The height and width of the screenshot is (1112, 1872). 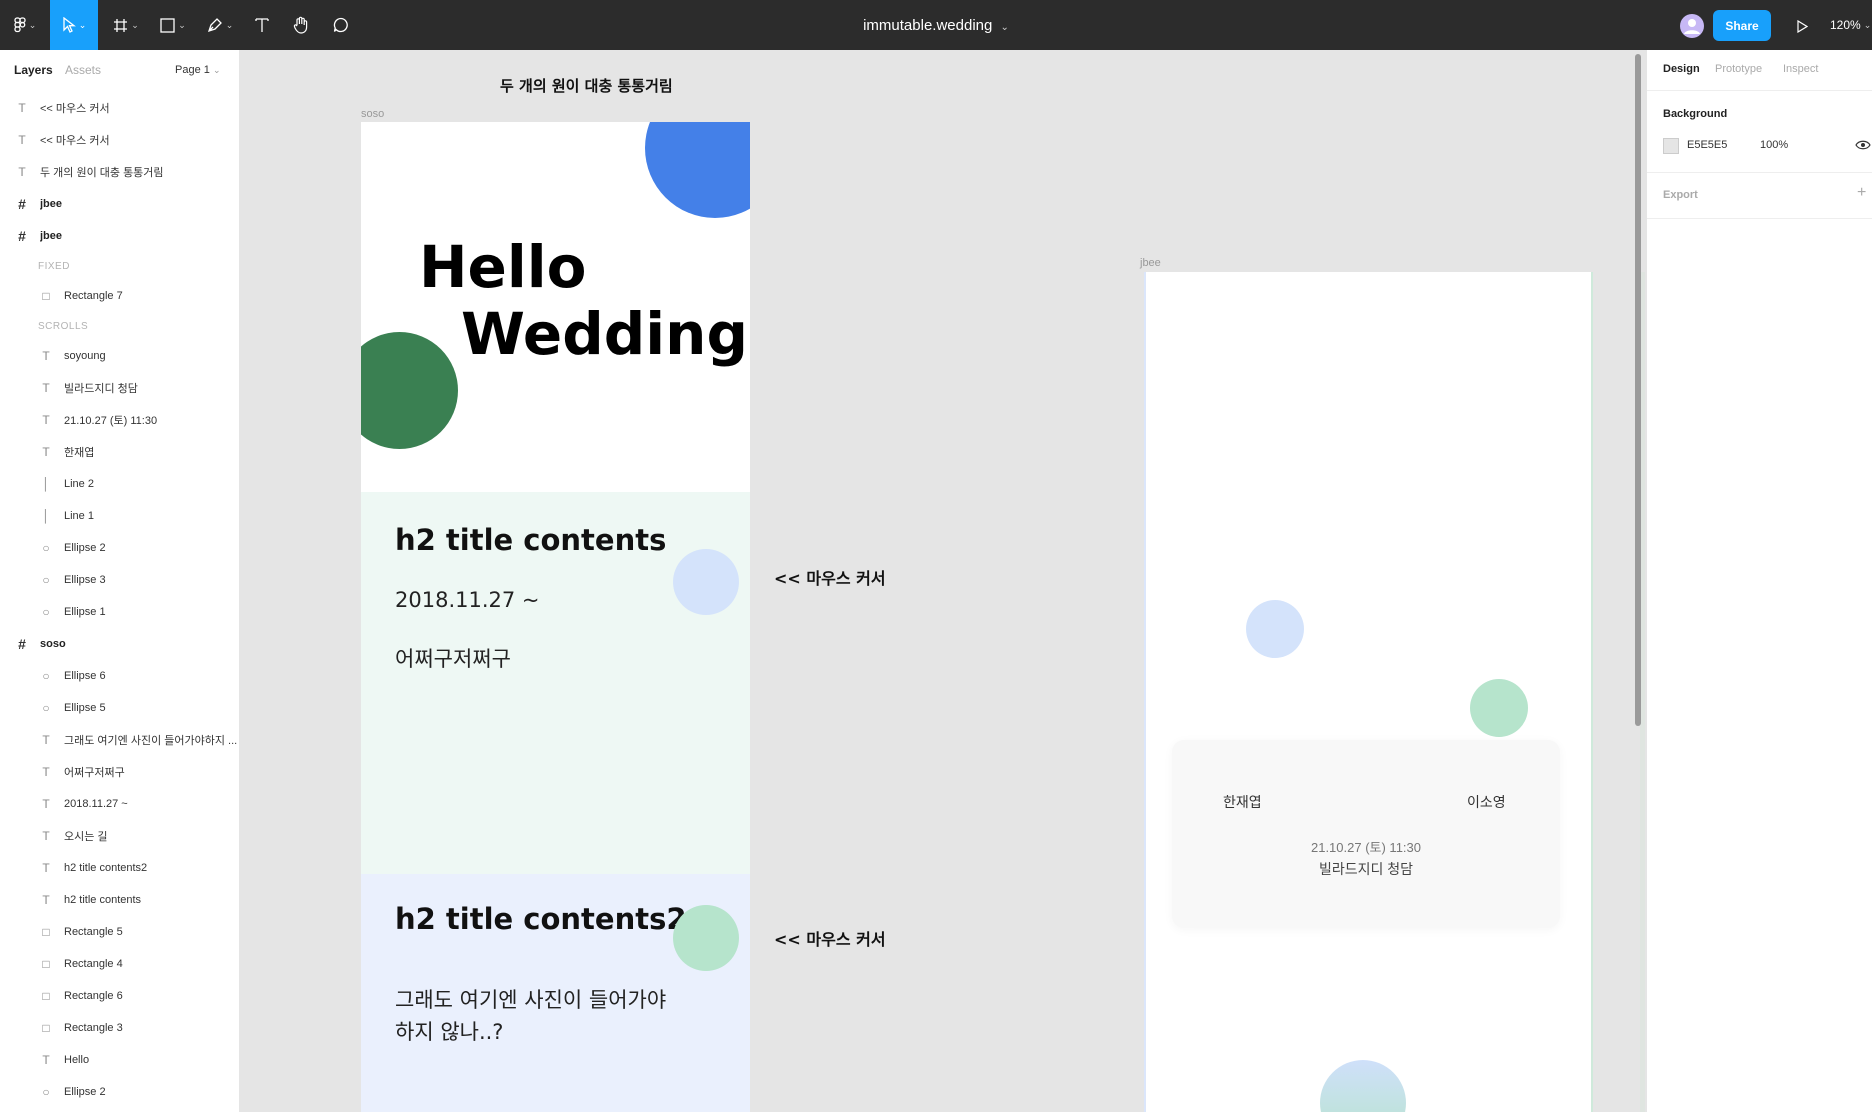 What do you see at coordinates (119, 388) in the screenshot?
I see `layer-row: T 빌라드지디 청담` at bounding box center [119, 388].